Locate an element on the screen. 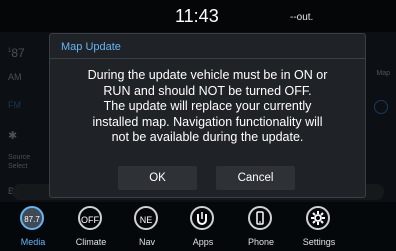 This screenshot has height=251, width=396. climate-icon: OFF is located at coordinates (90, 218).